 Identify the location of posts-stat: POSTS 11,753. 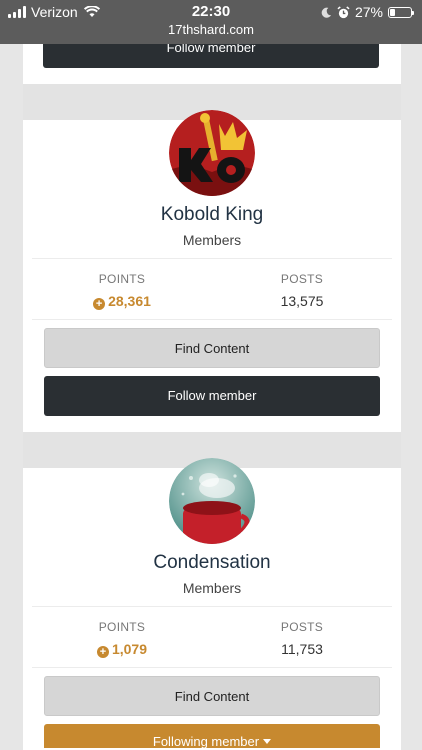
(302, 637).